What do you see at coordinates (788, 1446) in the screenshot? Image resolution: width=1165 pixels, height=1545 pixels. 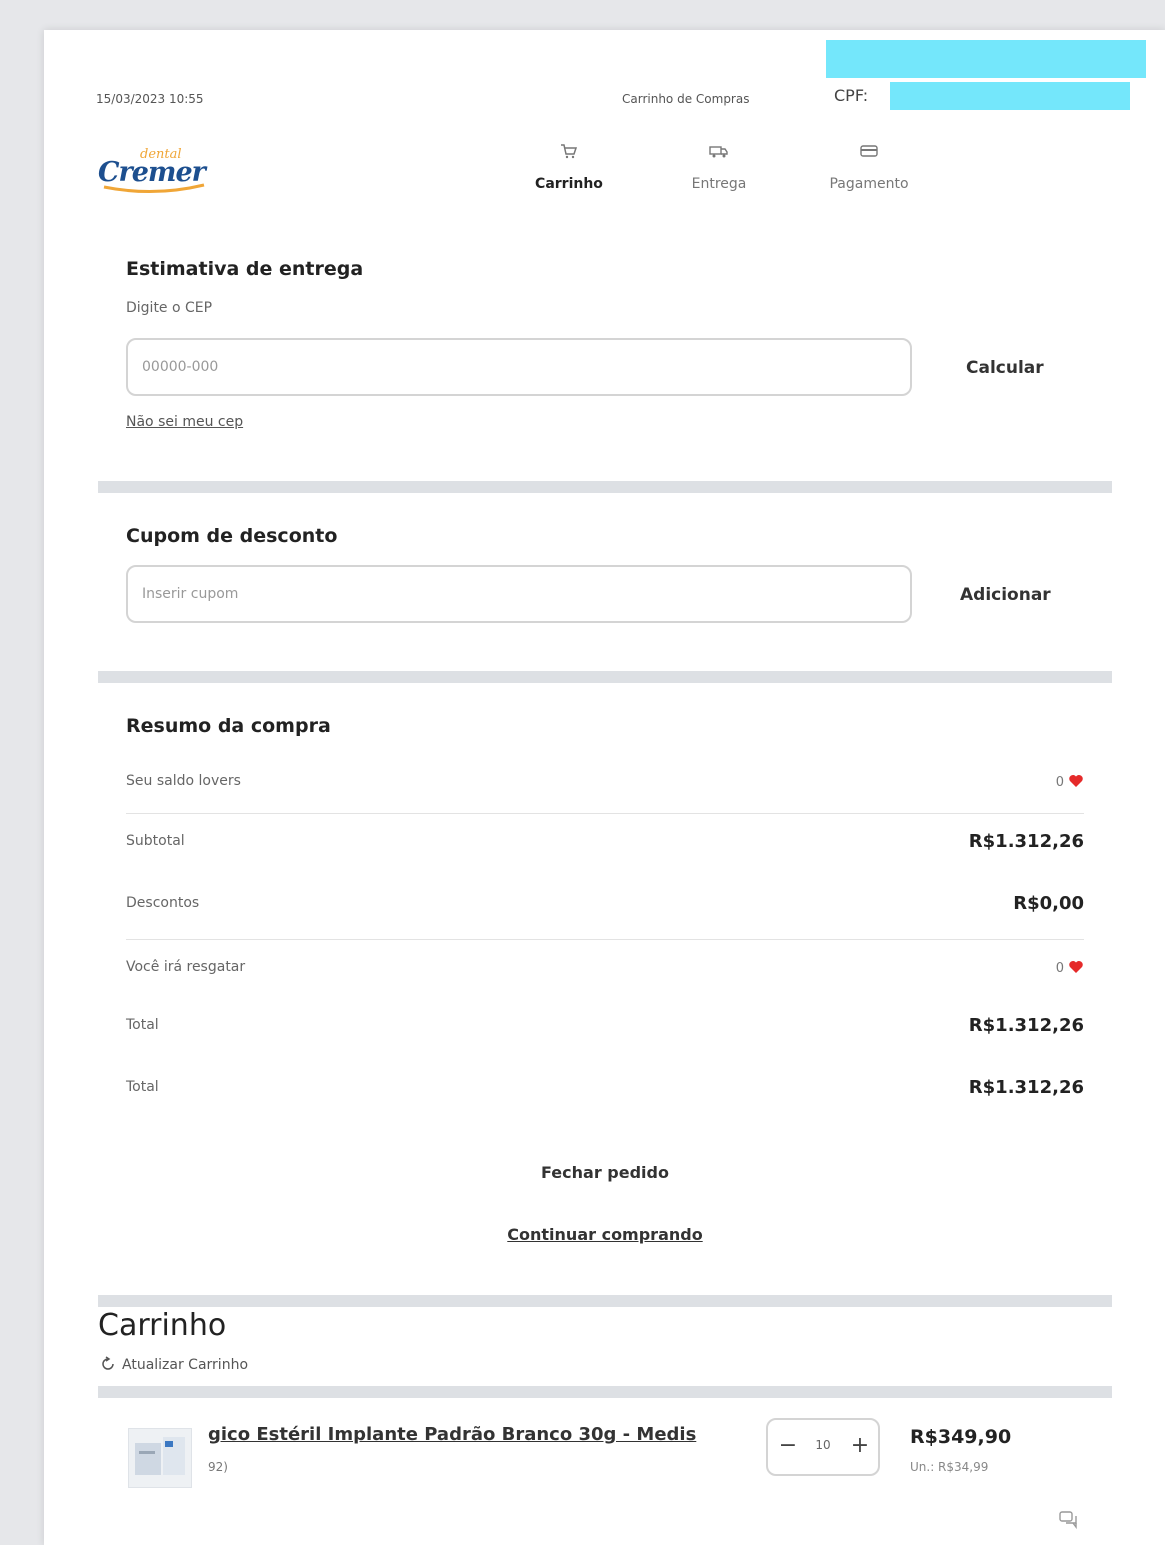 I see `decrease-quantity-button: −` at bounding box center [788, 1446].